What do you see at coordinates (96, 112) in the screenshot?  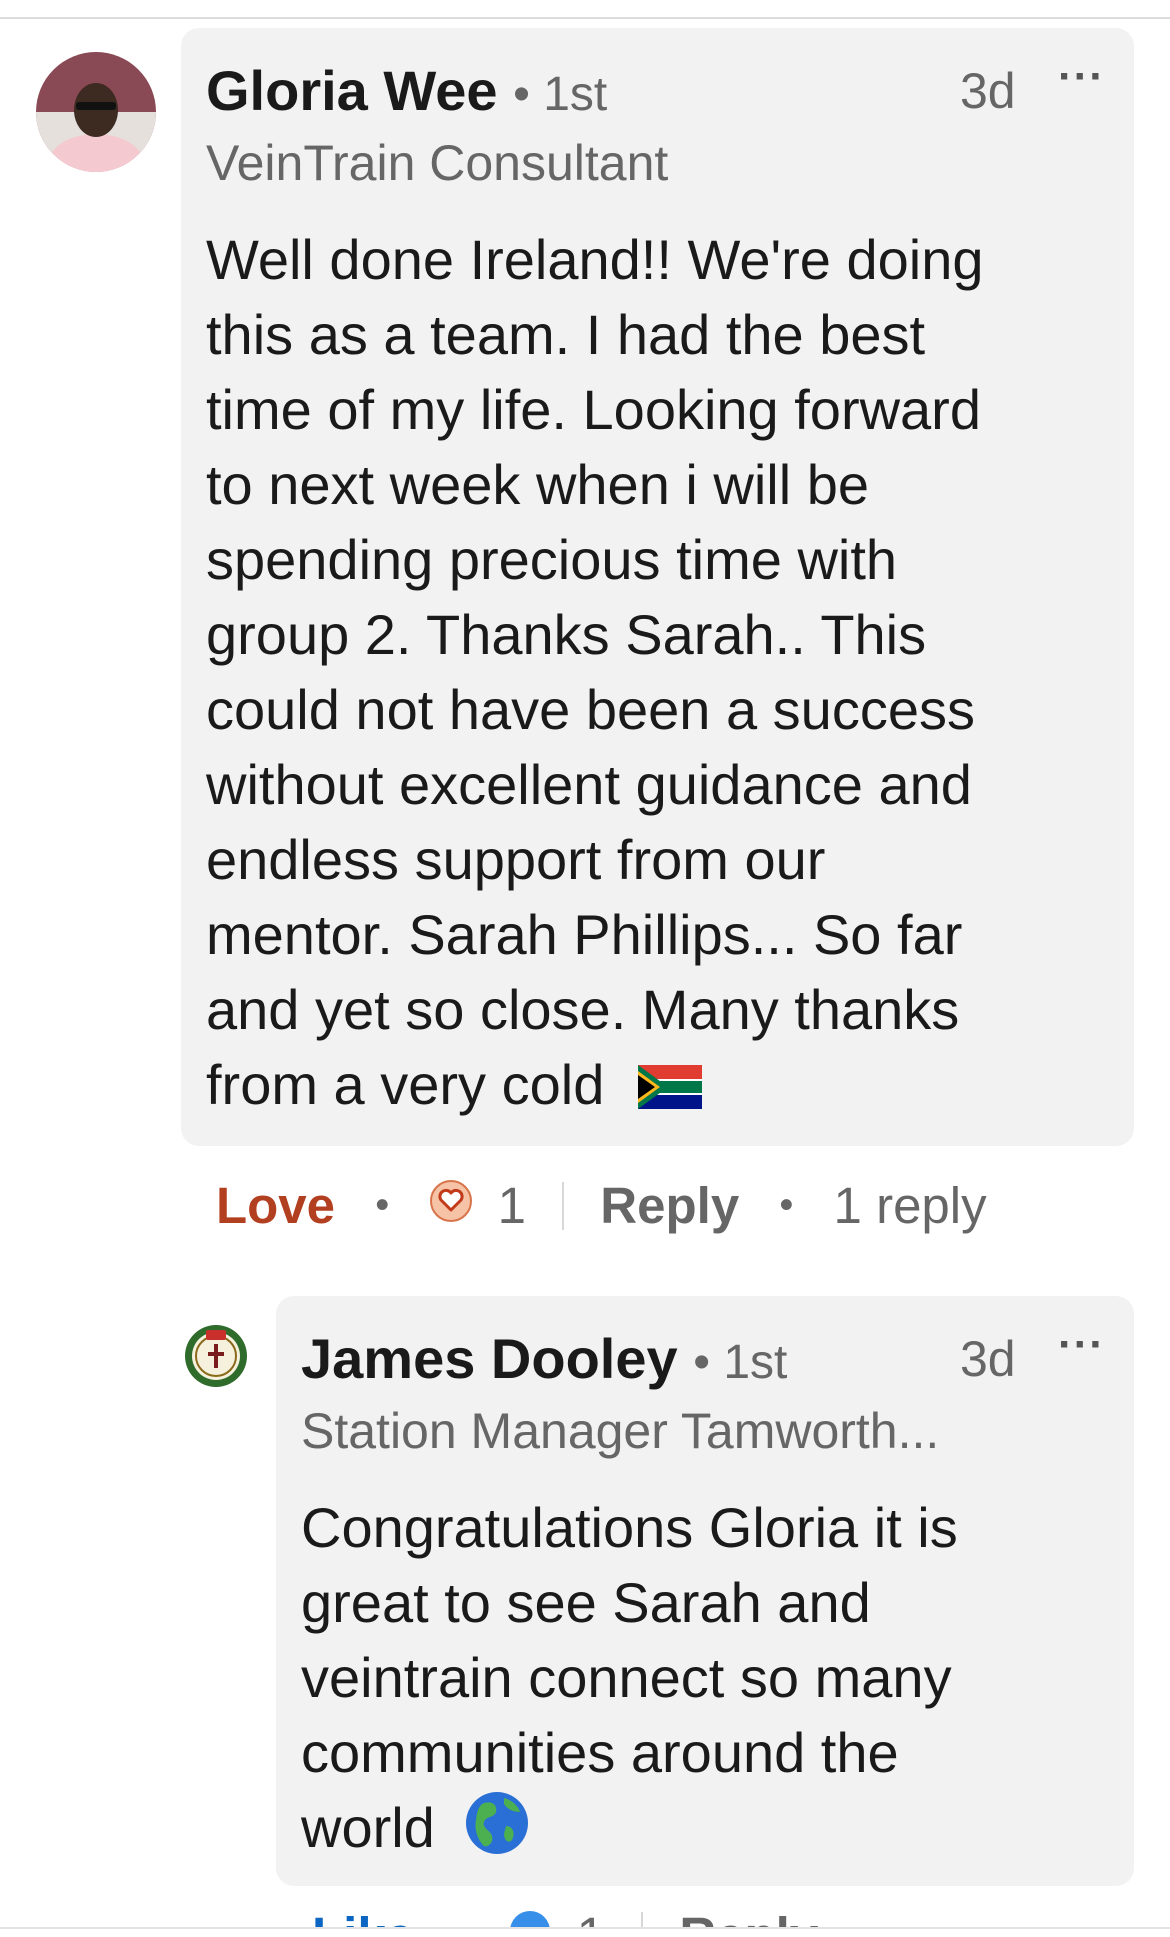 I see `avatar-gloria-wee` at bounding box center [96, 112].